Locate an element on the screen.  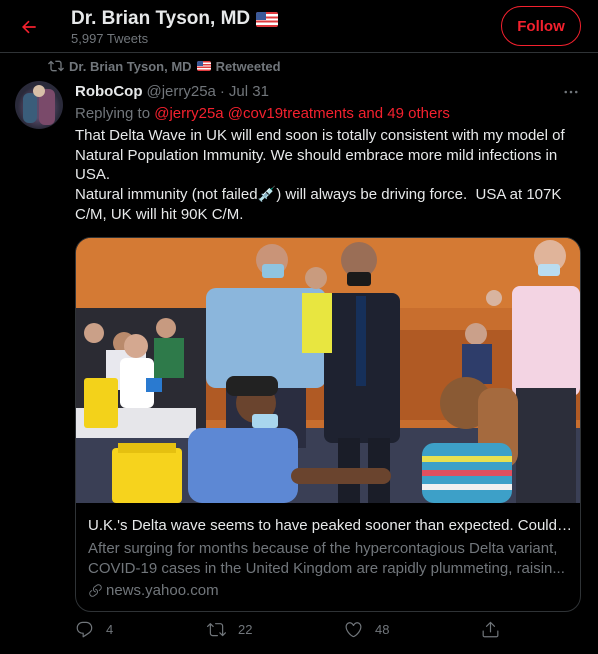
tweet-count: 5,997 Tweets is located at coordinates (110, 38).